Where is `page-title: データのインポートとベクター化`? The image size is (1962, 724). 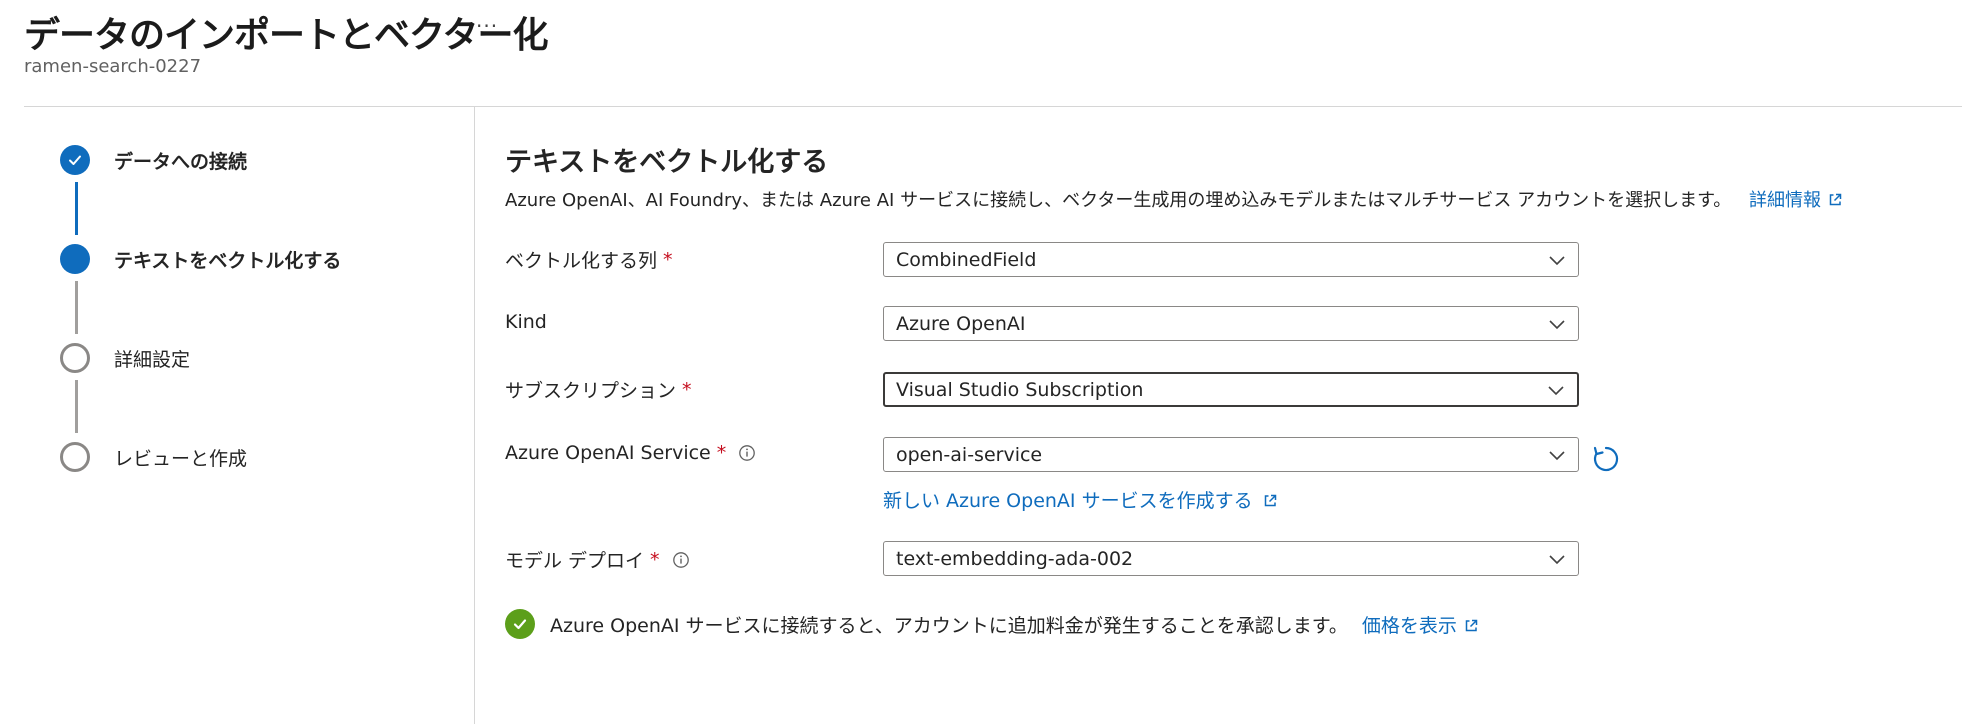 page-title: データのインポートとベクター化 is located at coordinates (286, 35).